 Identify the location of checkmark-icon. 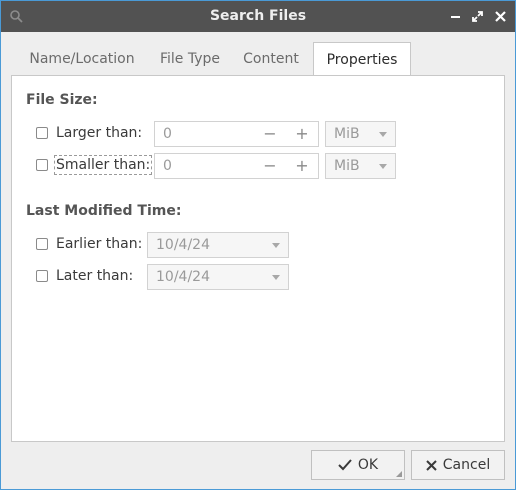
(345, 465).